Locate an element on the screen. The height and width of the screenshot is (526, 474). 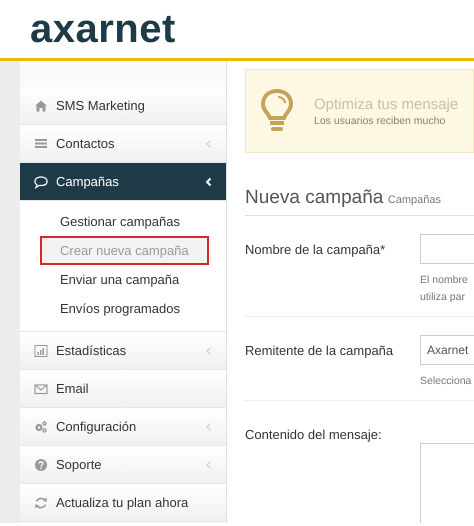
submenu-item: Gestionar campañas is located at coordinates (120, 221).